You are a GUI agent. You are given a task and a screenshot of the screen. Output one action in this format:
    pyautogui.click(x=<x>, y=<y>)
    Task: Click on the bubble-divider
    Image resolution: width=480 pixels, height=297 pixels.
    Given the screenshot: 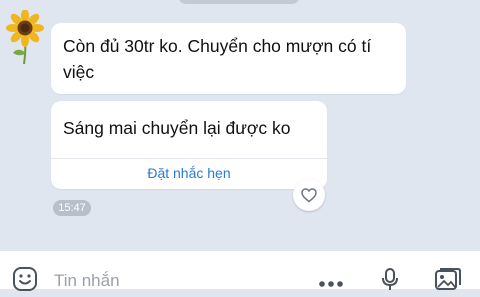 What is the action you would take?
    pyautogui.click(x=189, y=158)
    